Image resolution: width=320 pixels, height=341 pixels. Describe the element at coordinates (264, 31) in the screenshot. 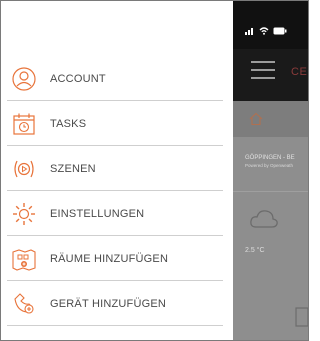

I see `wifi-icon` at that location.